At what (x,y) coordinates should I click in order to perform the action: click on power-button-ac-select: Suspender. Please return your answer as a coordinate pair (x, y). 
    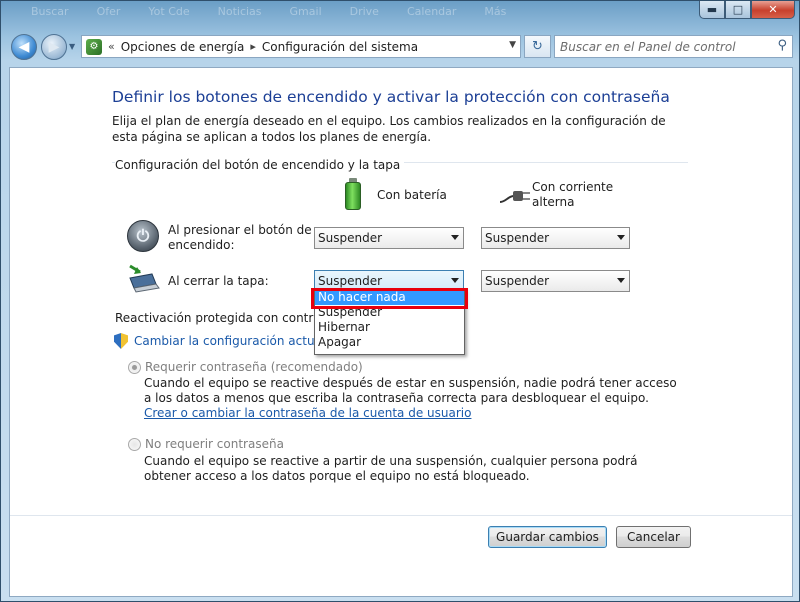
    Looking at the image, I should click on (555, 238).